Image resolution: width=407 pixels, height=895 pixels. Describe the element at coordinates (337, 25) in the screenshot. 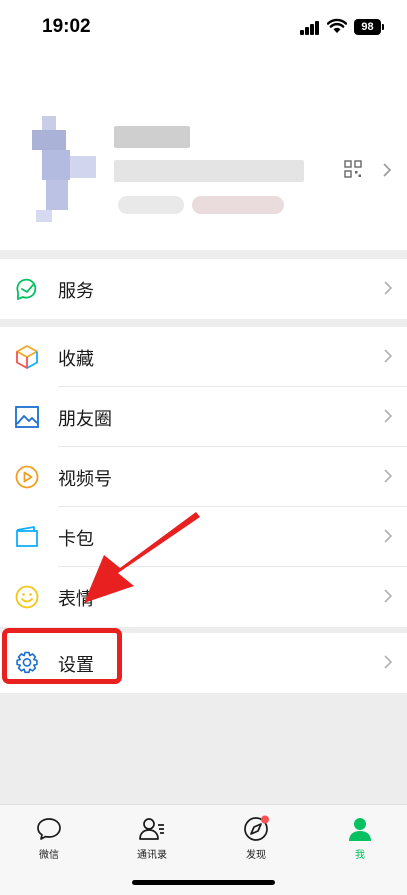

I see `wifi-icon` at that location.